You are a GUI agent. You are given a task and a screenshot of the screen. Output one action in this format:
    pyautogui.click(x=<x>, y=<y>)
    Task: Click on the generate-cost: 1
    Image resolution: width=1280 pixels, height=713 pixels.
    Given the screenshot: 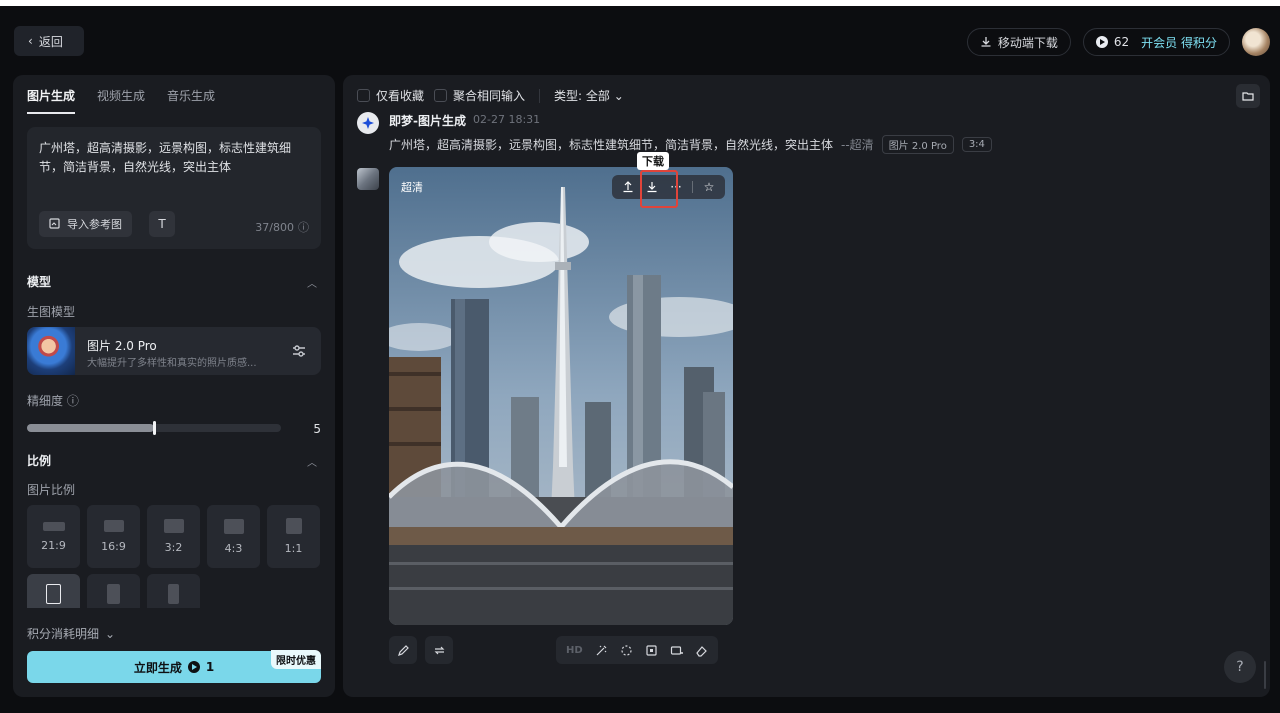 What is the action you would take?
    pyautogui.click(x=210, y=667)
    